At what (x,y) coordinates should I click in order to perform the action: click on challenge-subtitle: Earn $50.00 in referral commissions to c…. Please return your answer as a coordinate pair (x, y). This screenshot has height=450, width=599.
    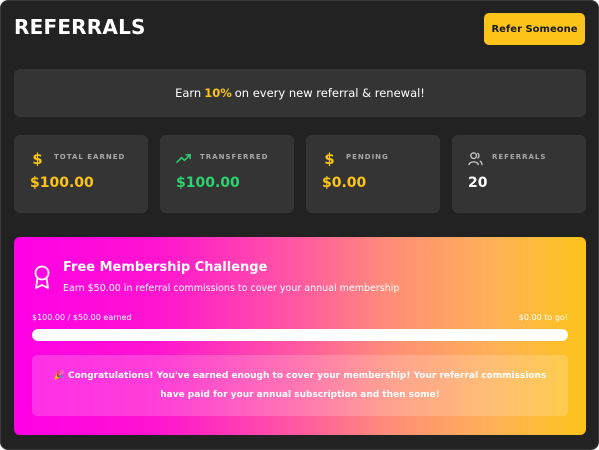
    Looking at the image, I should click on (231, 288).